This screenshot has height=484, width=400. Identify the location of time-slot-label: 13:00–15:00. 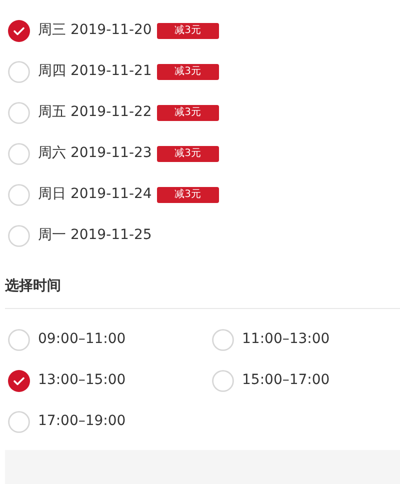
(82, 380).